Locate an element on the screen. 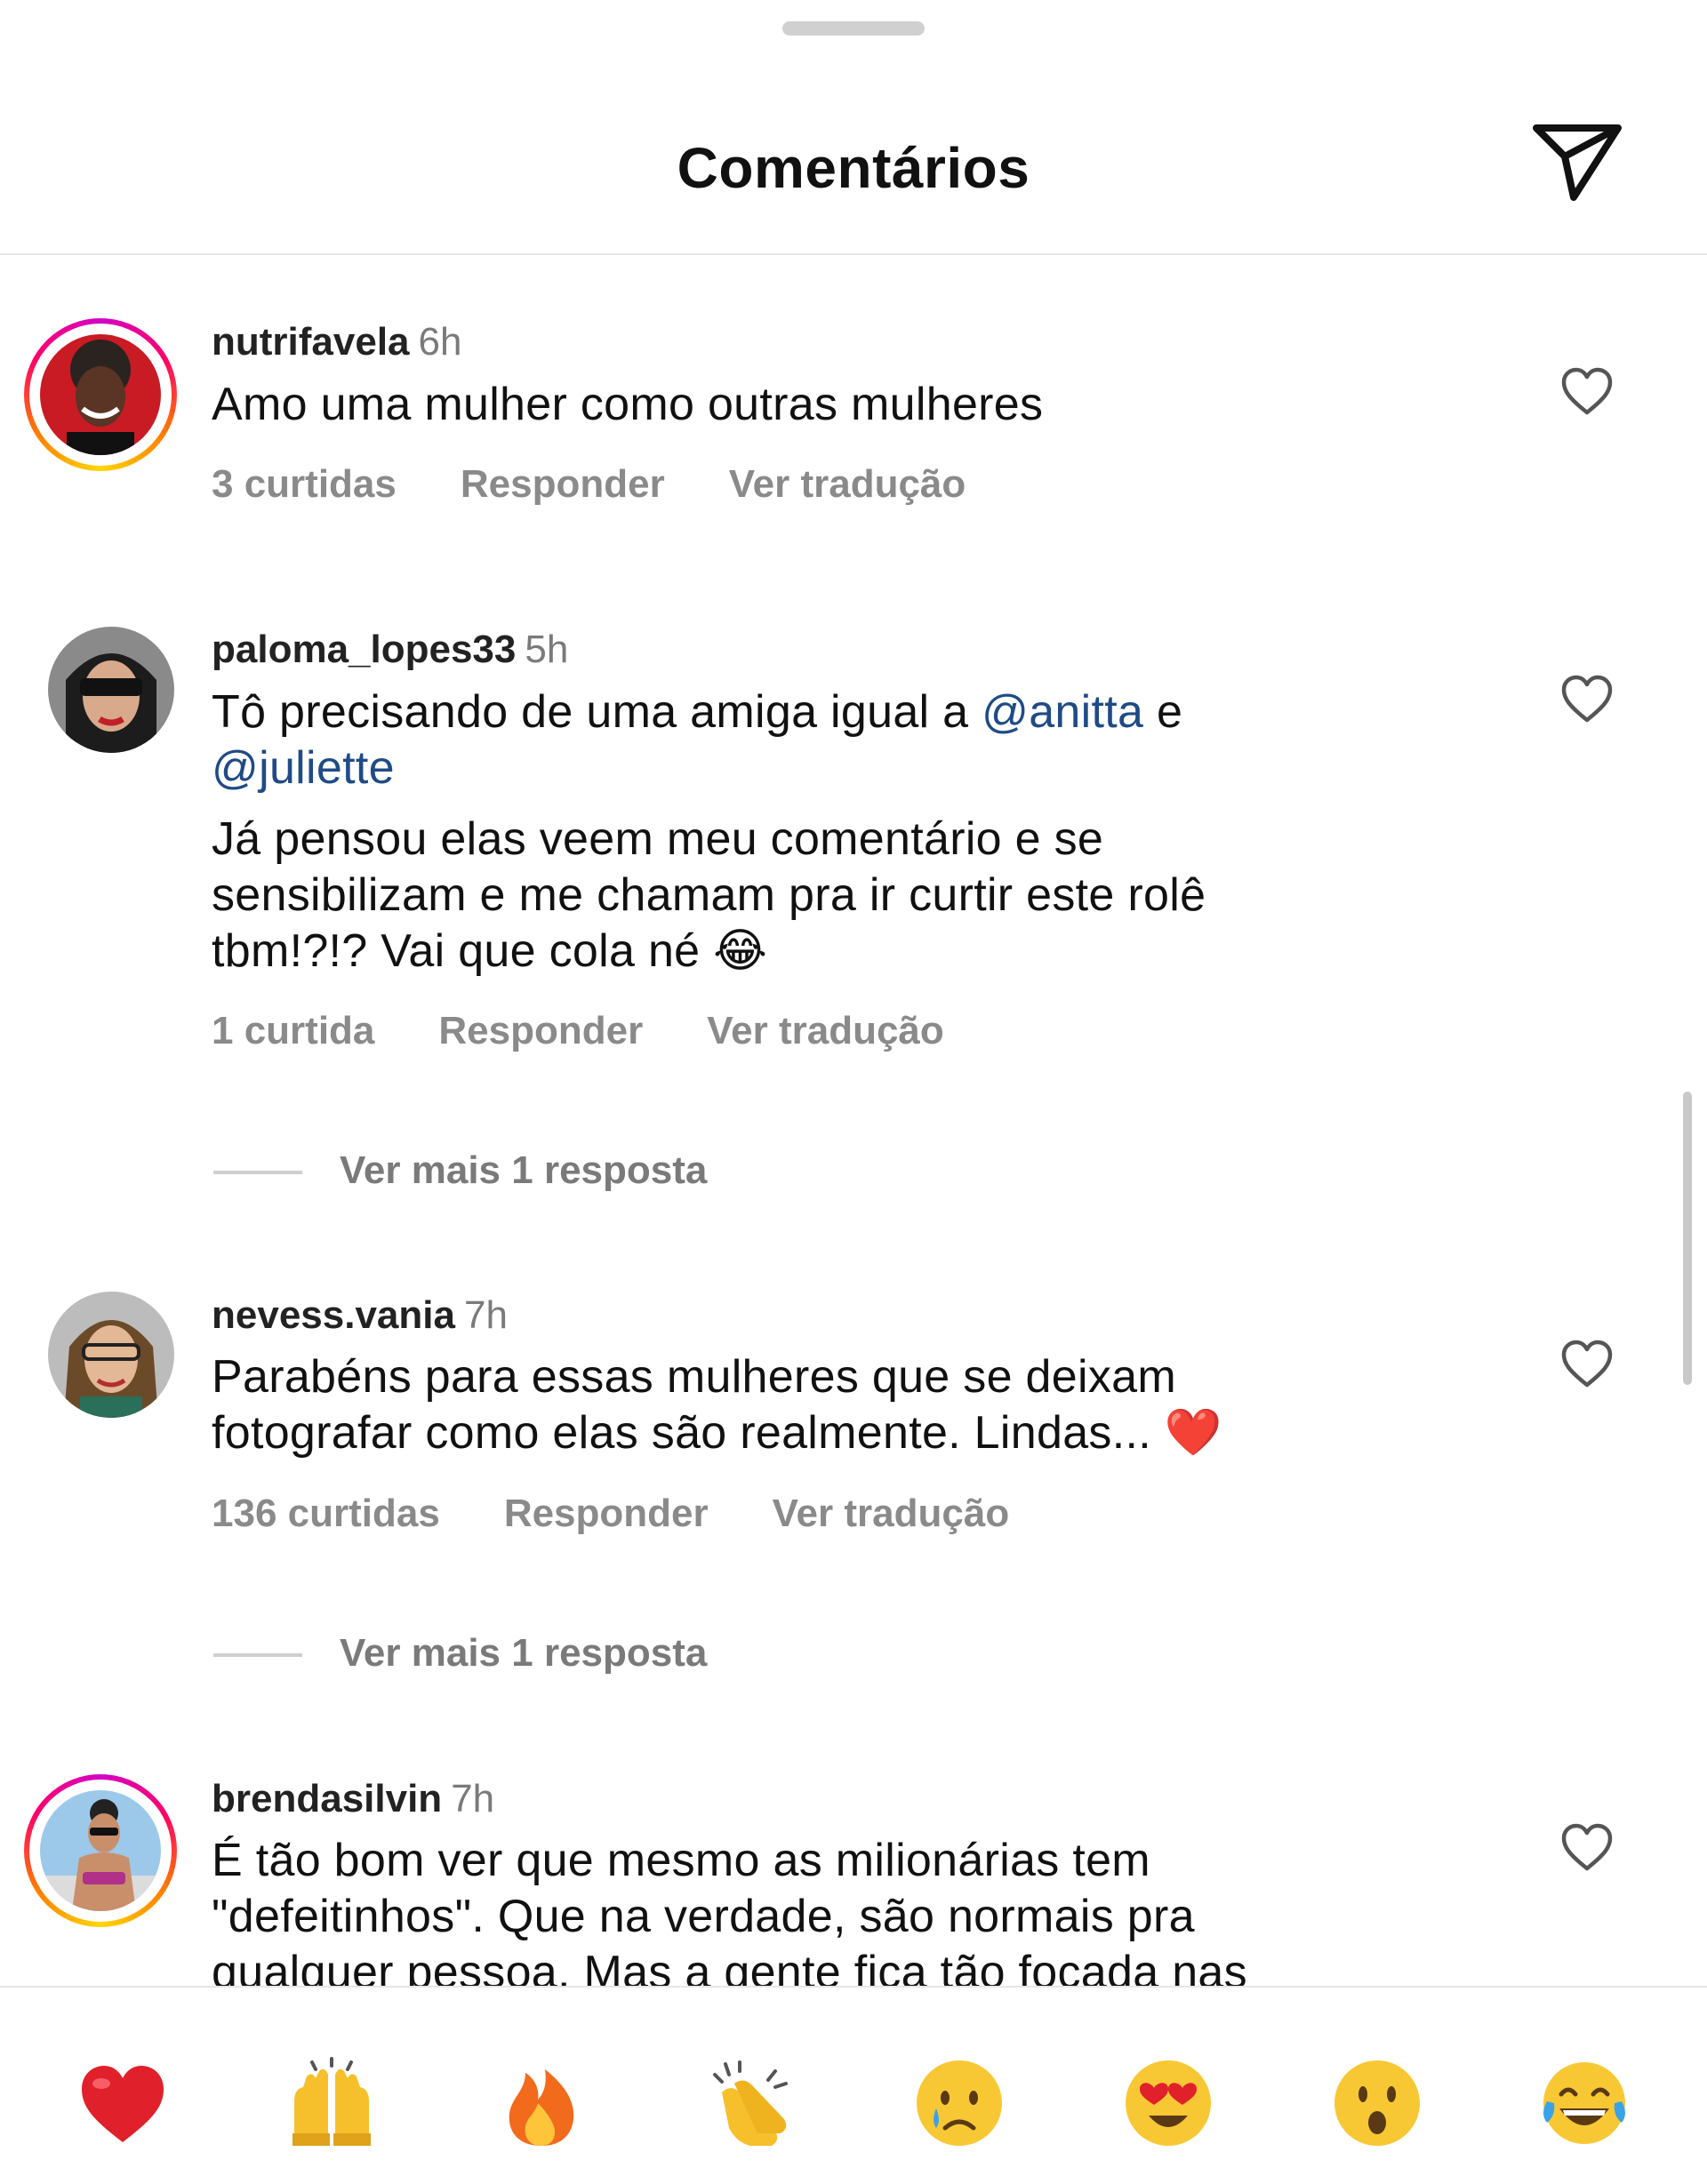 This screenshot has height=2184, width=1707. drag-handle is located at coordinates (854, 28).